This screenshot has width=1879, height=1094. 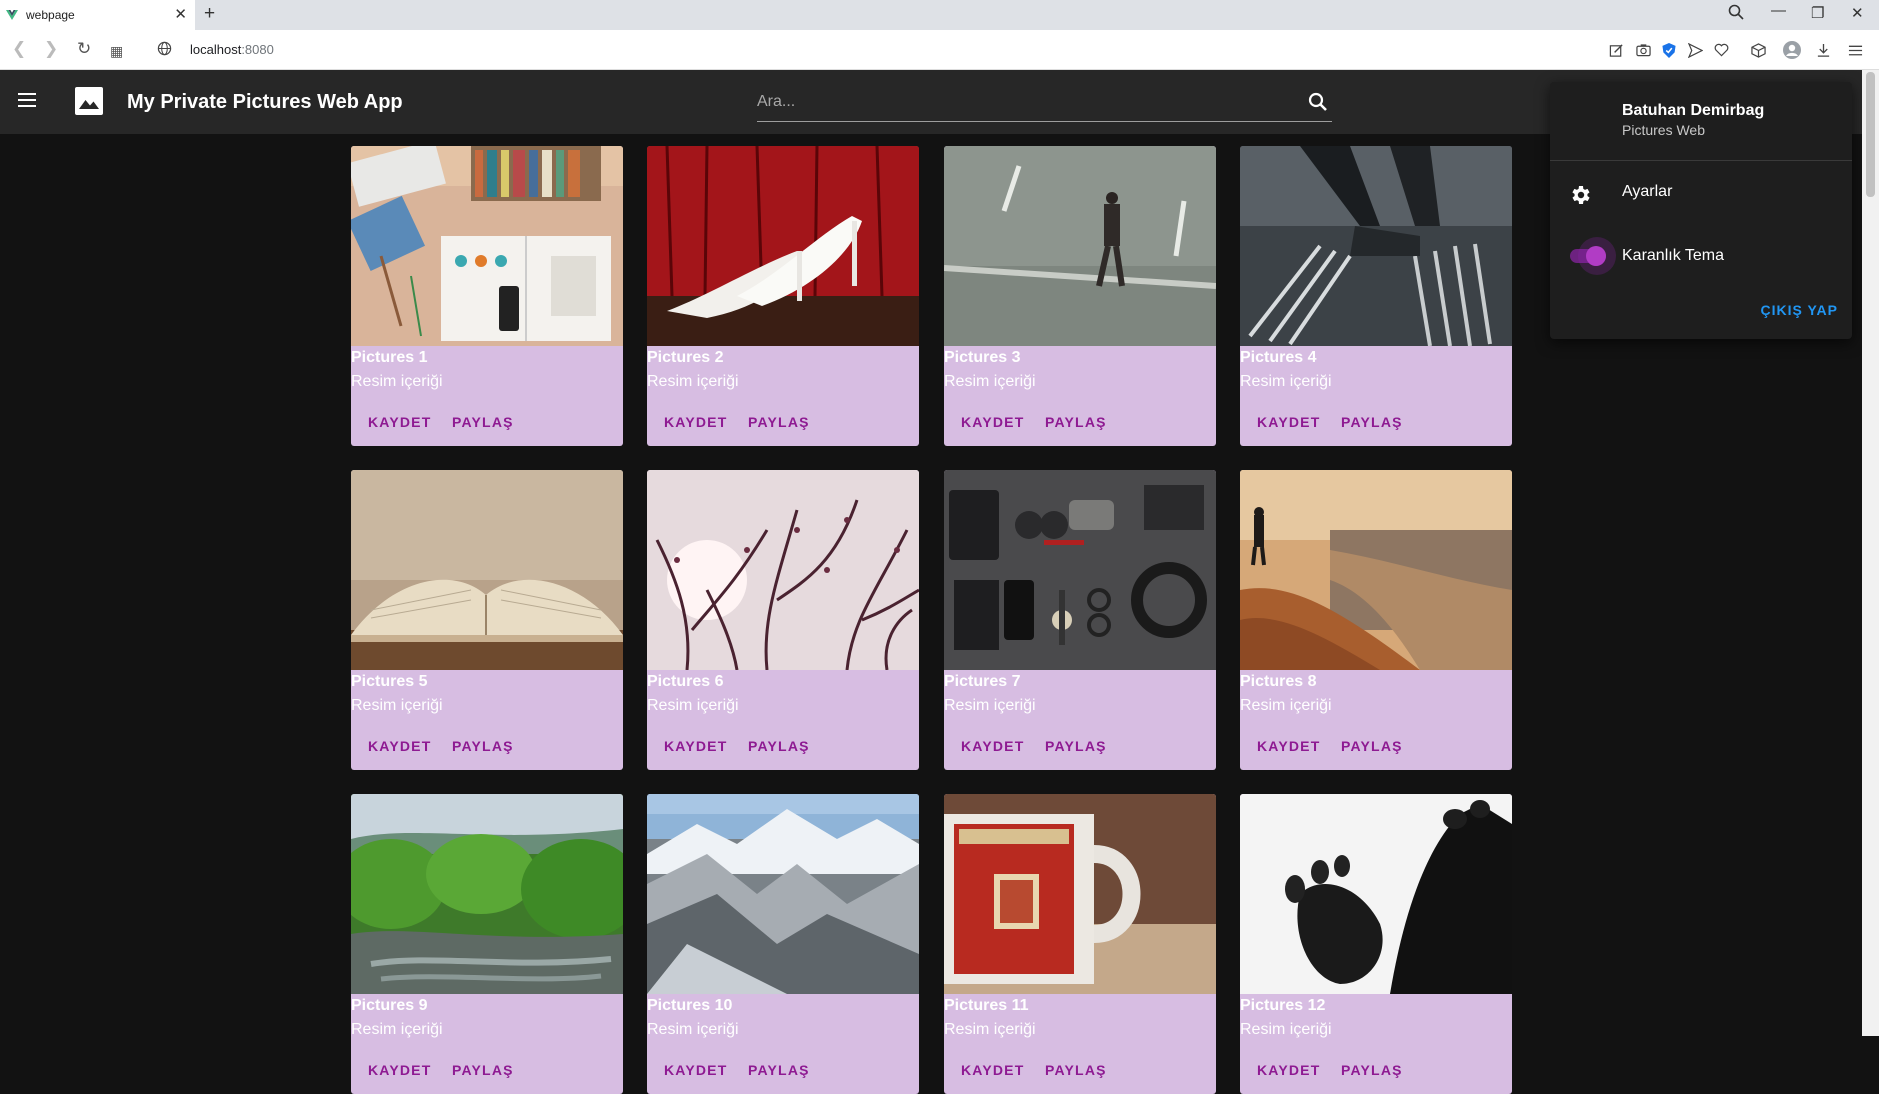 I want to click on minimize-icon: —, so click(x=1778, y=10).